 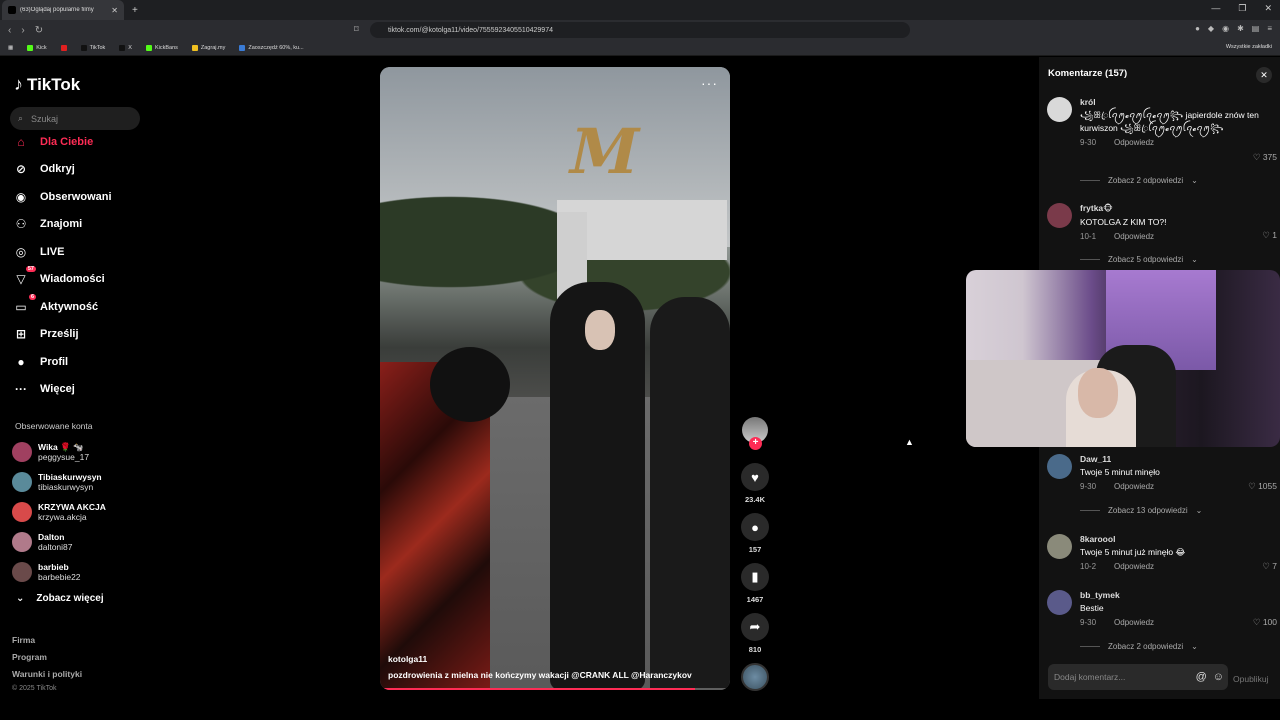 What do you see at coordinates (161, 47) in the screenshot?
I see `bookmark-item: KickBans` at bounding box center [161, 47].